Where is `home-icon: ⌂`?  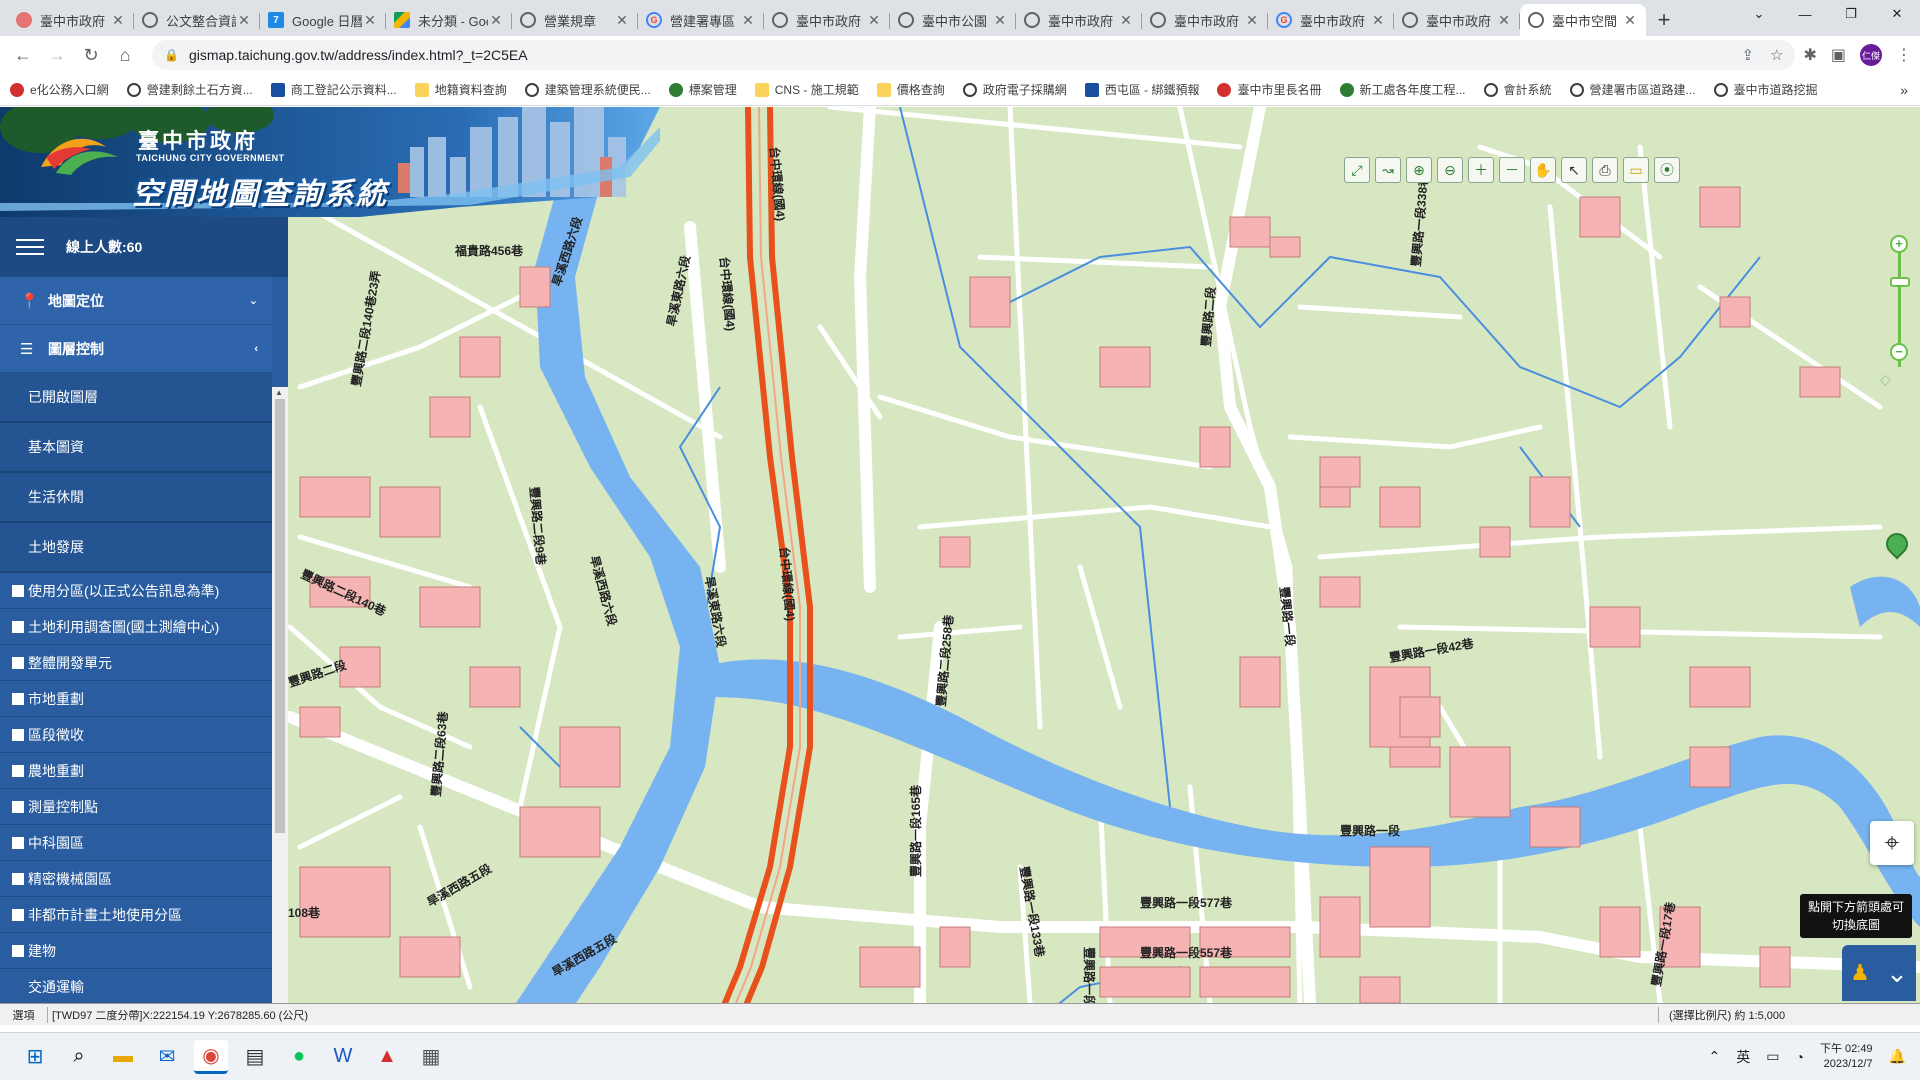 home-icon: ⌂ is located at coordinates (125, 55).